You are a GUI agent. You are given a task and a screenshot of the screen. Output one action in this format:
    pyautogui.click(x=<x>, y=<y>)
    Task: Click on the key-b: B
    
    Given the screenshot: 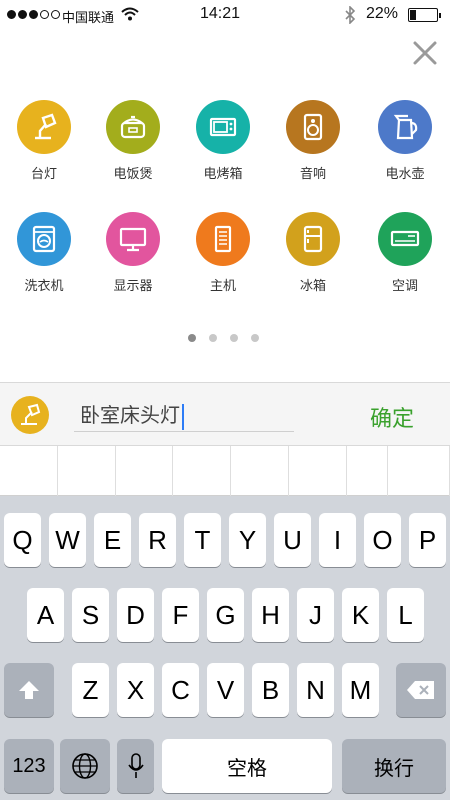 What is the action you would take?
    pyautogui.click(x=270, y=690)
    